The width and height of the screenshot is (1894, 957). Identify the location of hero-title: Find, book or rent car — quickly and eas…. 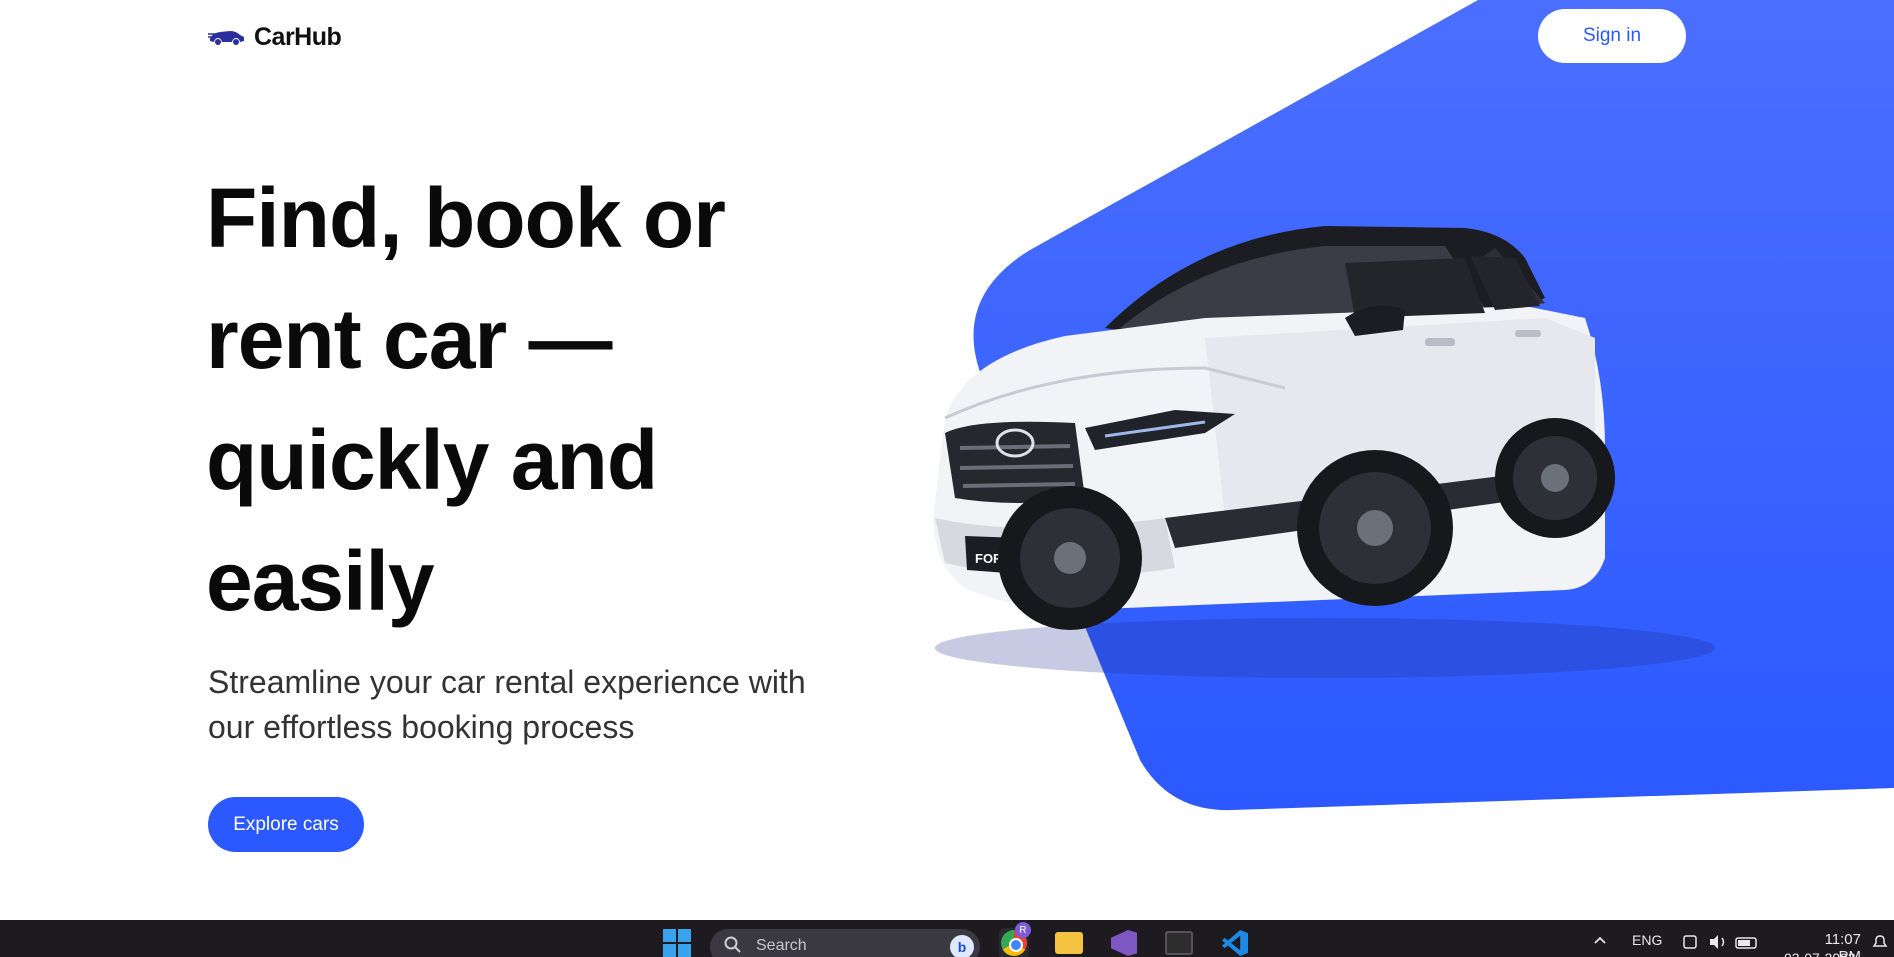
(466, 399).